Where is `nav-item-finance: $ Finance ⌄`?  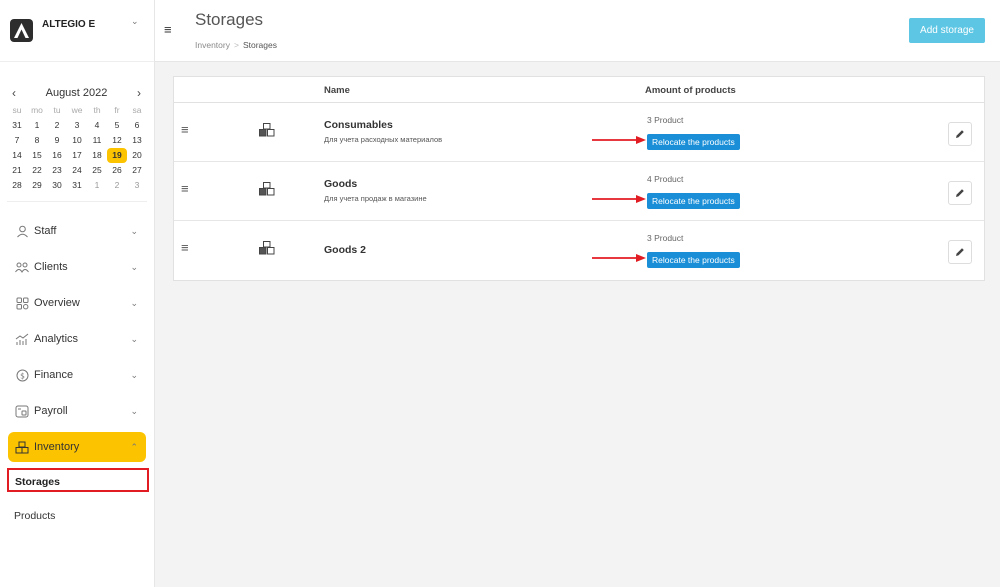 nav-item-finance: $ Finance ⌄ is located at coordinates (77, 375).